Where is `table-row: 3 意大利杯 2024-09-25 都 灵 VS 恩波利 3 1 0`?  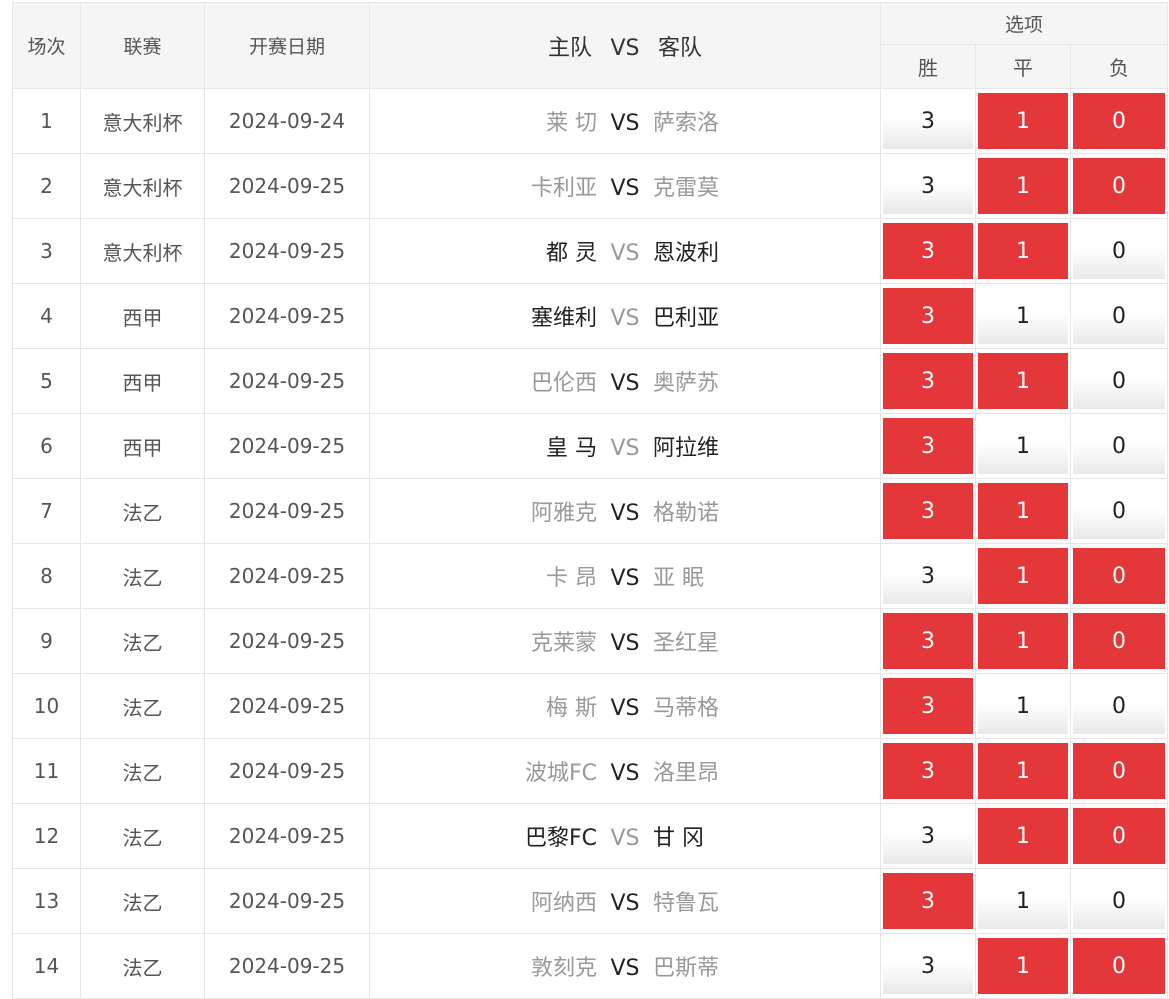
table-row: 3 意大利杯 2024-09-25 都 灵 VS 恩波利 3 1 0 is located at coordinates (590, 251).